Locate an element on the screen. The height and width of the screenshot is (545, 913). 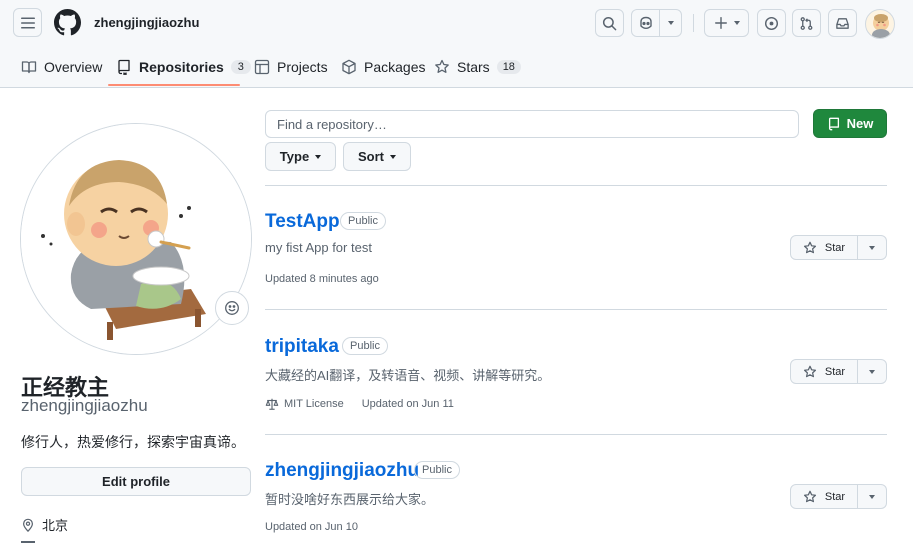
tab-packages: Packages is located at coordinates (383, 67).